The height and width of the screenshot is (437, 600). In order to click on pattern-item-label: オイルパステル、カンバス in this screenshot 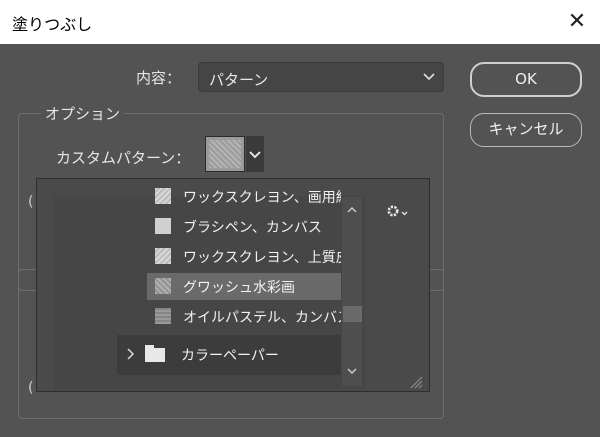, I will do `click(262, 318)`.